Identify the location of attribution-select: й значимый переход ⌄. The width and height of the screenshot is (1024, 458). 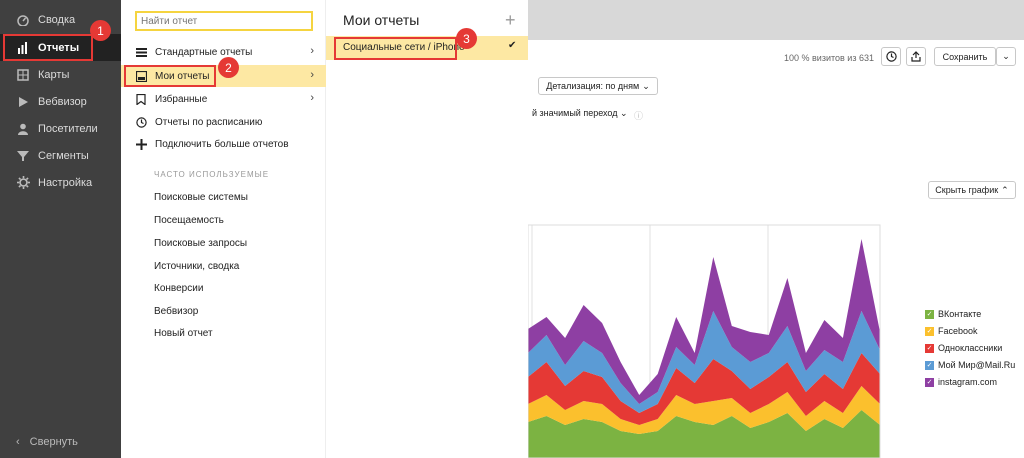
(580, 113).